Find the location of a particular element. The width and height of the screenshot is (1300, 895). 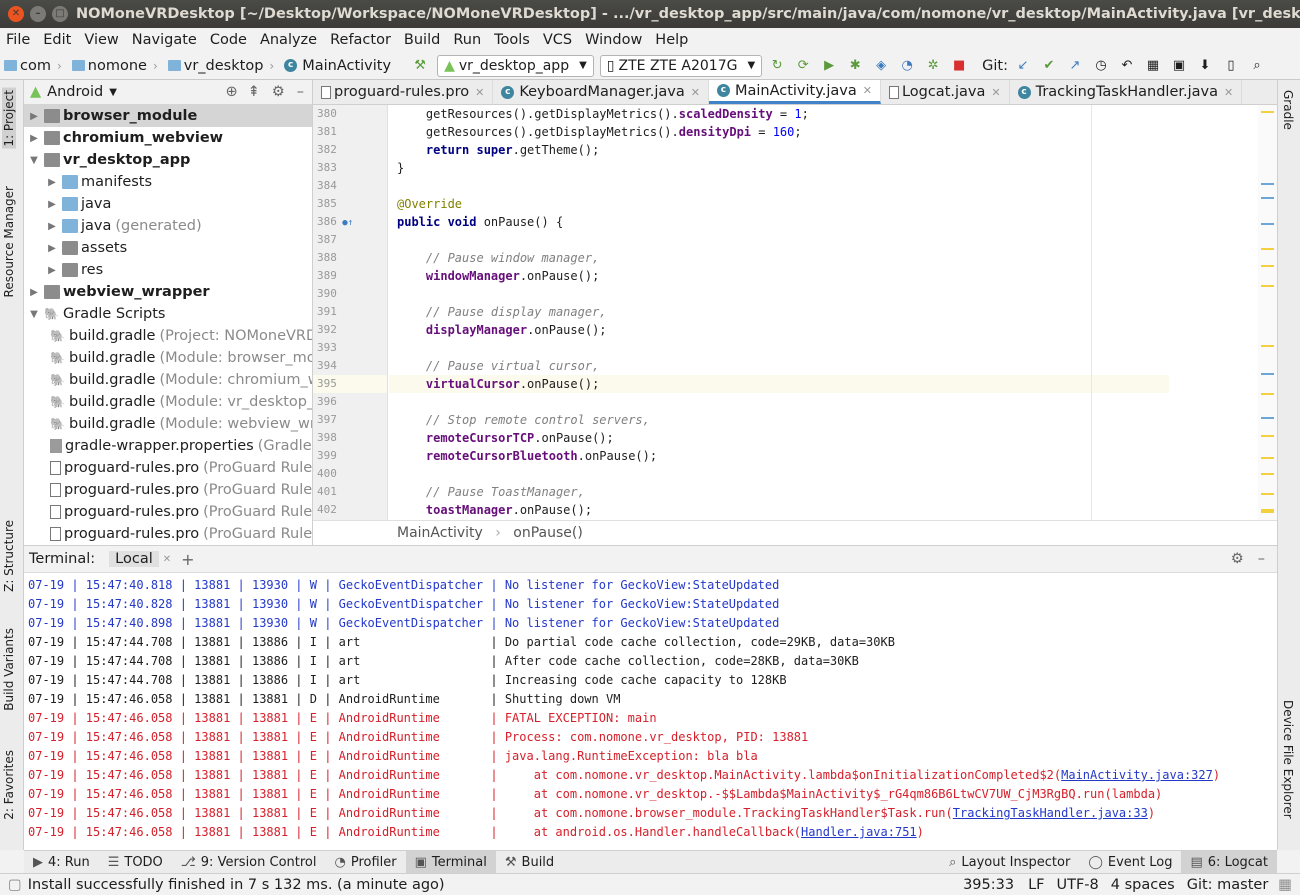

tree-item: ▶ chromium_webview is located at coordinates (168, 138).